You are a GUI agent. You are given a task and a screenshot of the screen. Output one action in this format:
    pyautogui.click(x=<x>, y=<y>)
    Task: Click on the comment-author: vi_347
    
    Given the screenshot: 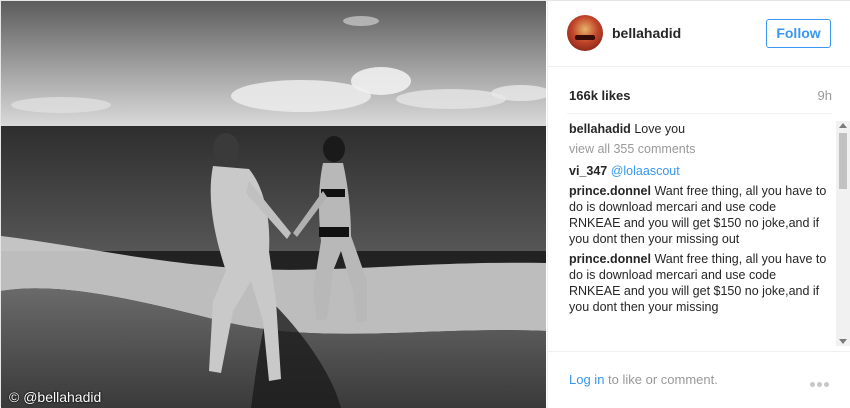 What is the action you would take?
    pyautogui.click(x=588, y=171)
    